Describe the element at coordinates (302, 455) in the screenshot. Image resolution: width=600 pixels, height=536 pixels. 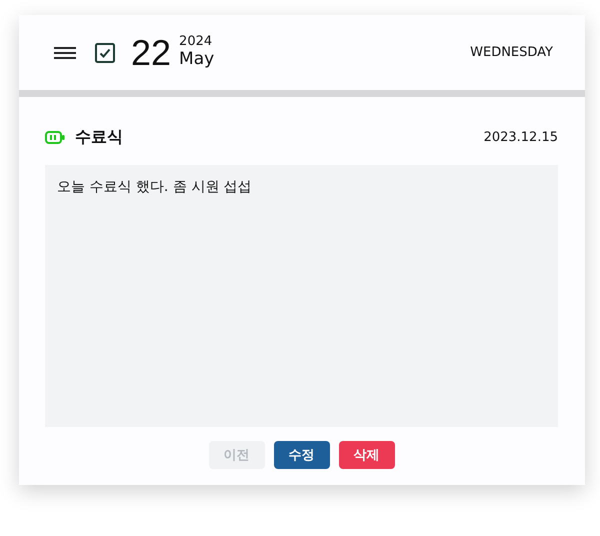
I see `action-button: 수정` at that location.